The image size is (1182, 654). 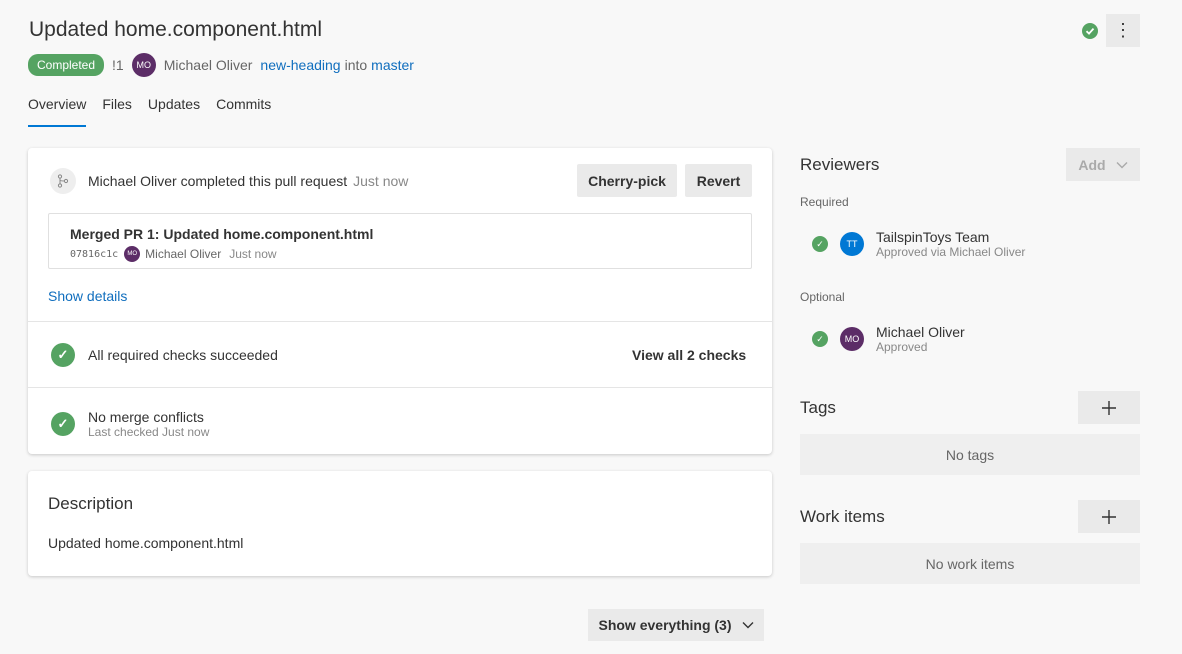 I want to click on page-title: Updated home.component.html, so click(x=176, y=29).